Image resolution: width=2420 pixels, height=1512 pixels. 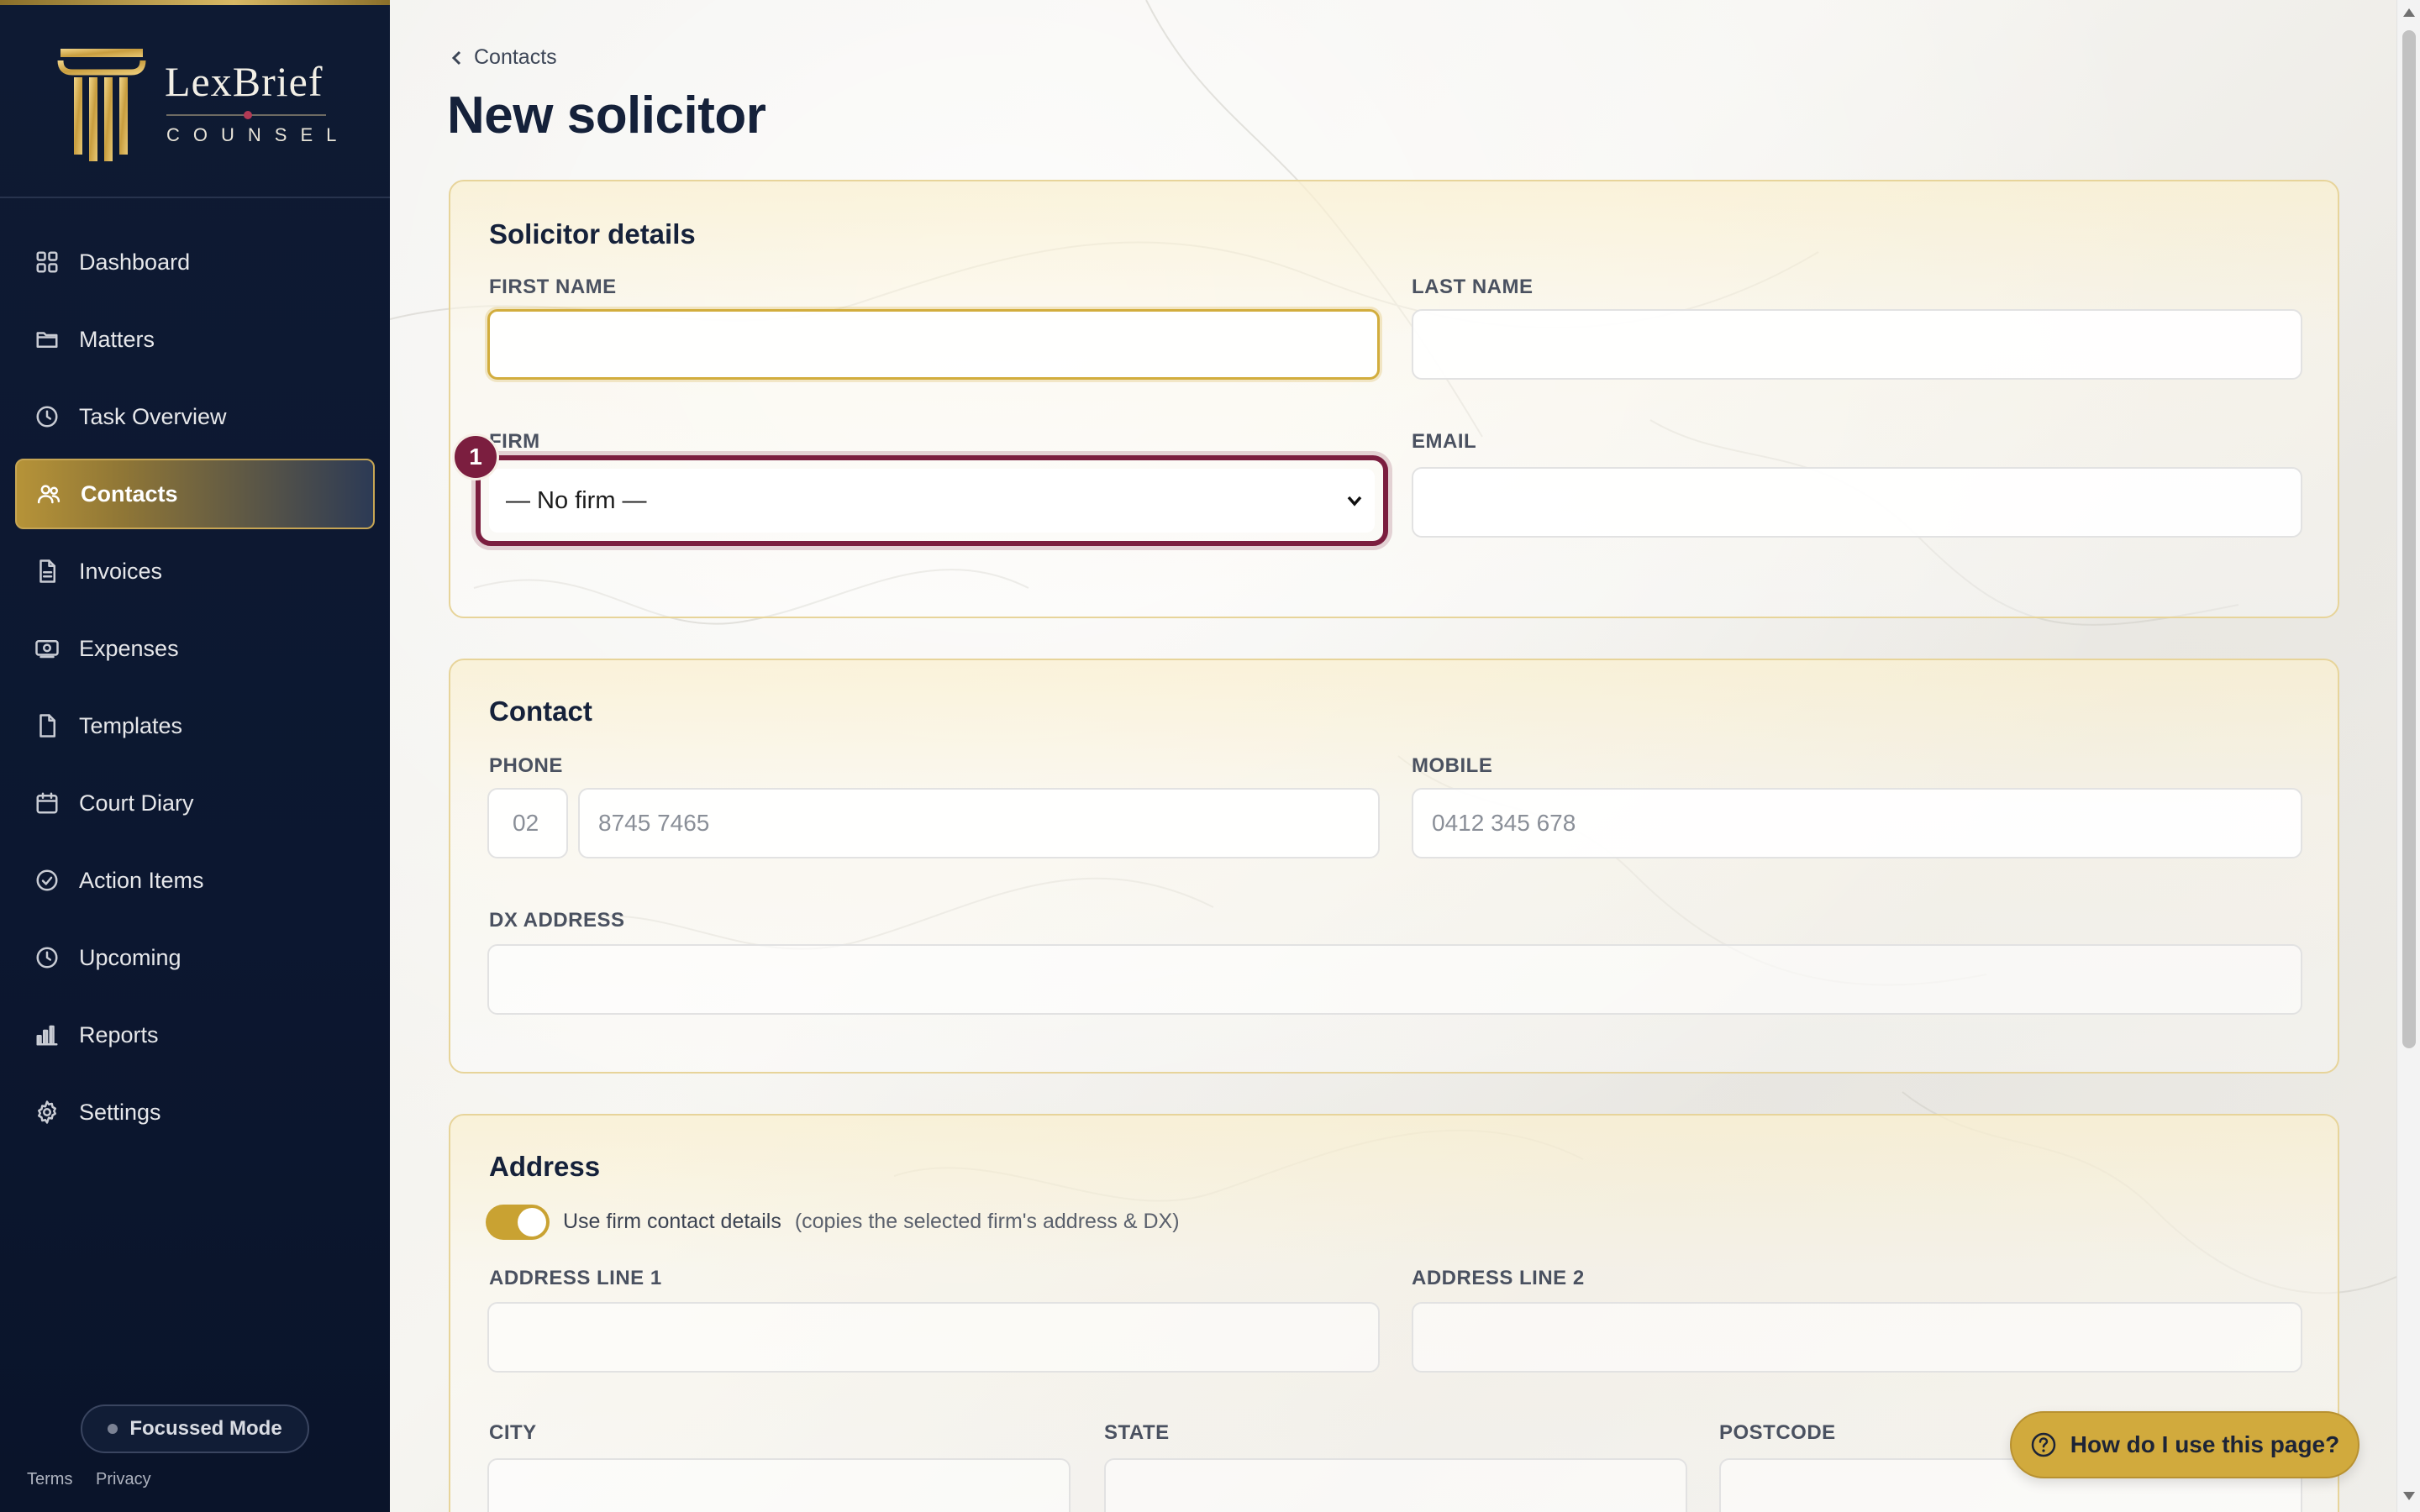 I want to click on sidebar-item-invoices: Invoices, so click(x=195, y=571).